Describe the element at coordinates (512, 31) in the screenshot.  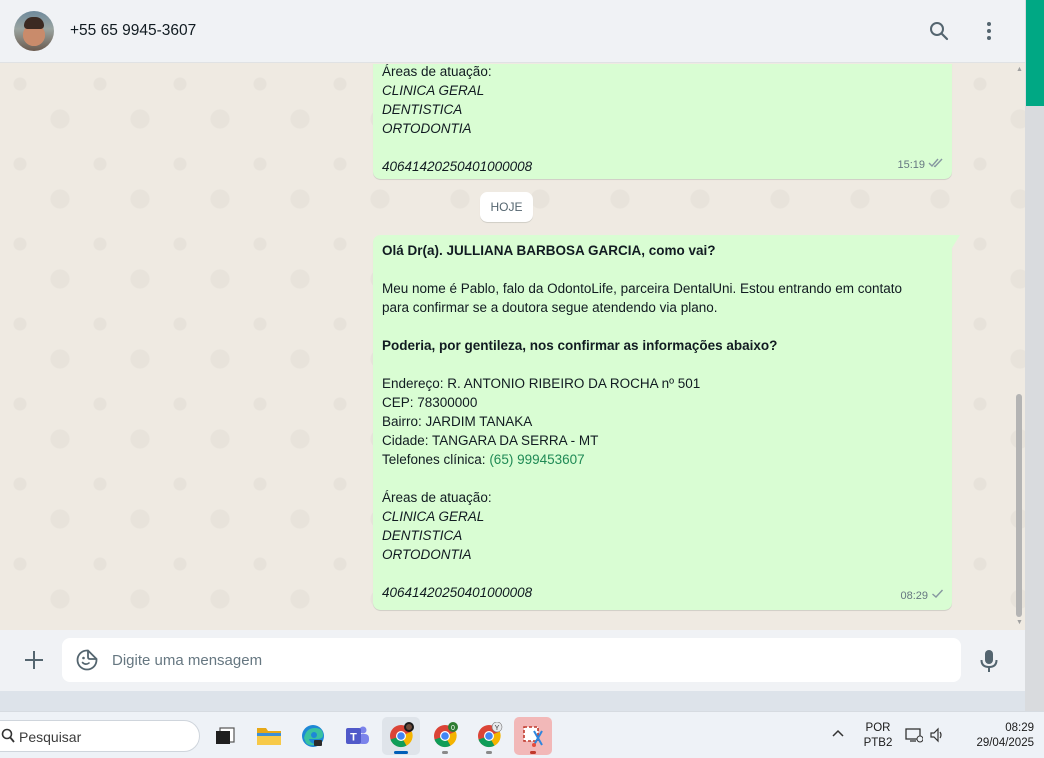
I see `chat-header: +55 65 9945-3607` at that location.